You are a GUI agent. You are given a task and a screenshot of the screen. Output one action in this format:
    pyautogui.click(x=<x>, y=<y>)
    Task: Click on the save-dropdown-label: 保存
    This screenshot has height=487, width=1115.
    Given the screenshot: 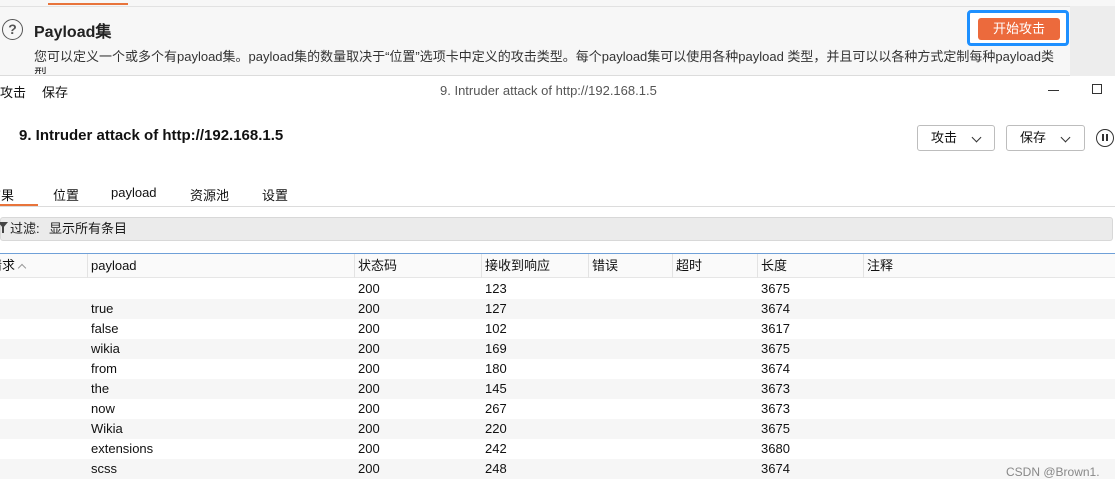 What is the action you would take?
    pyautogui.click(x=1033, y=137)
    